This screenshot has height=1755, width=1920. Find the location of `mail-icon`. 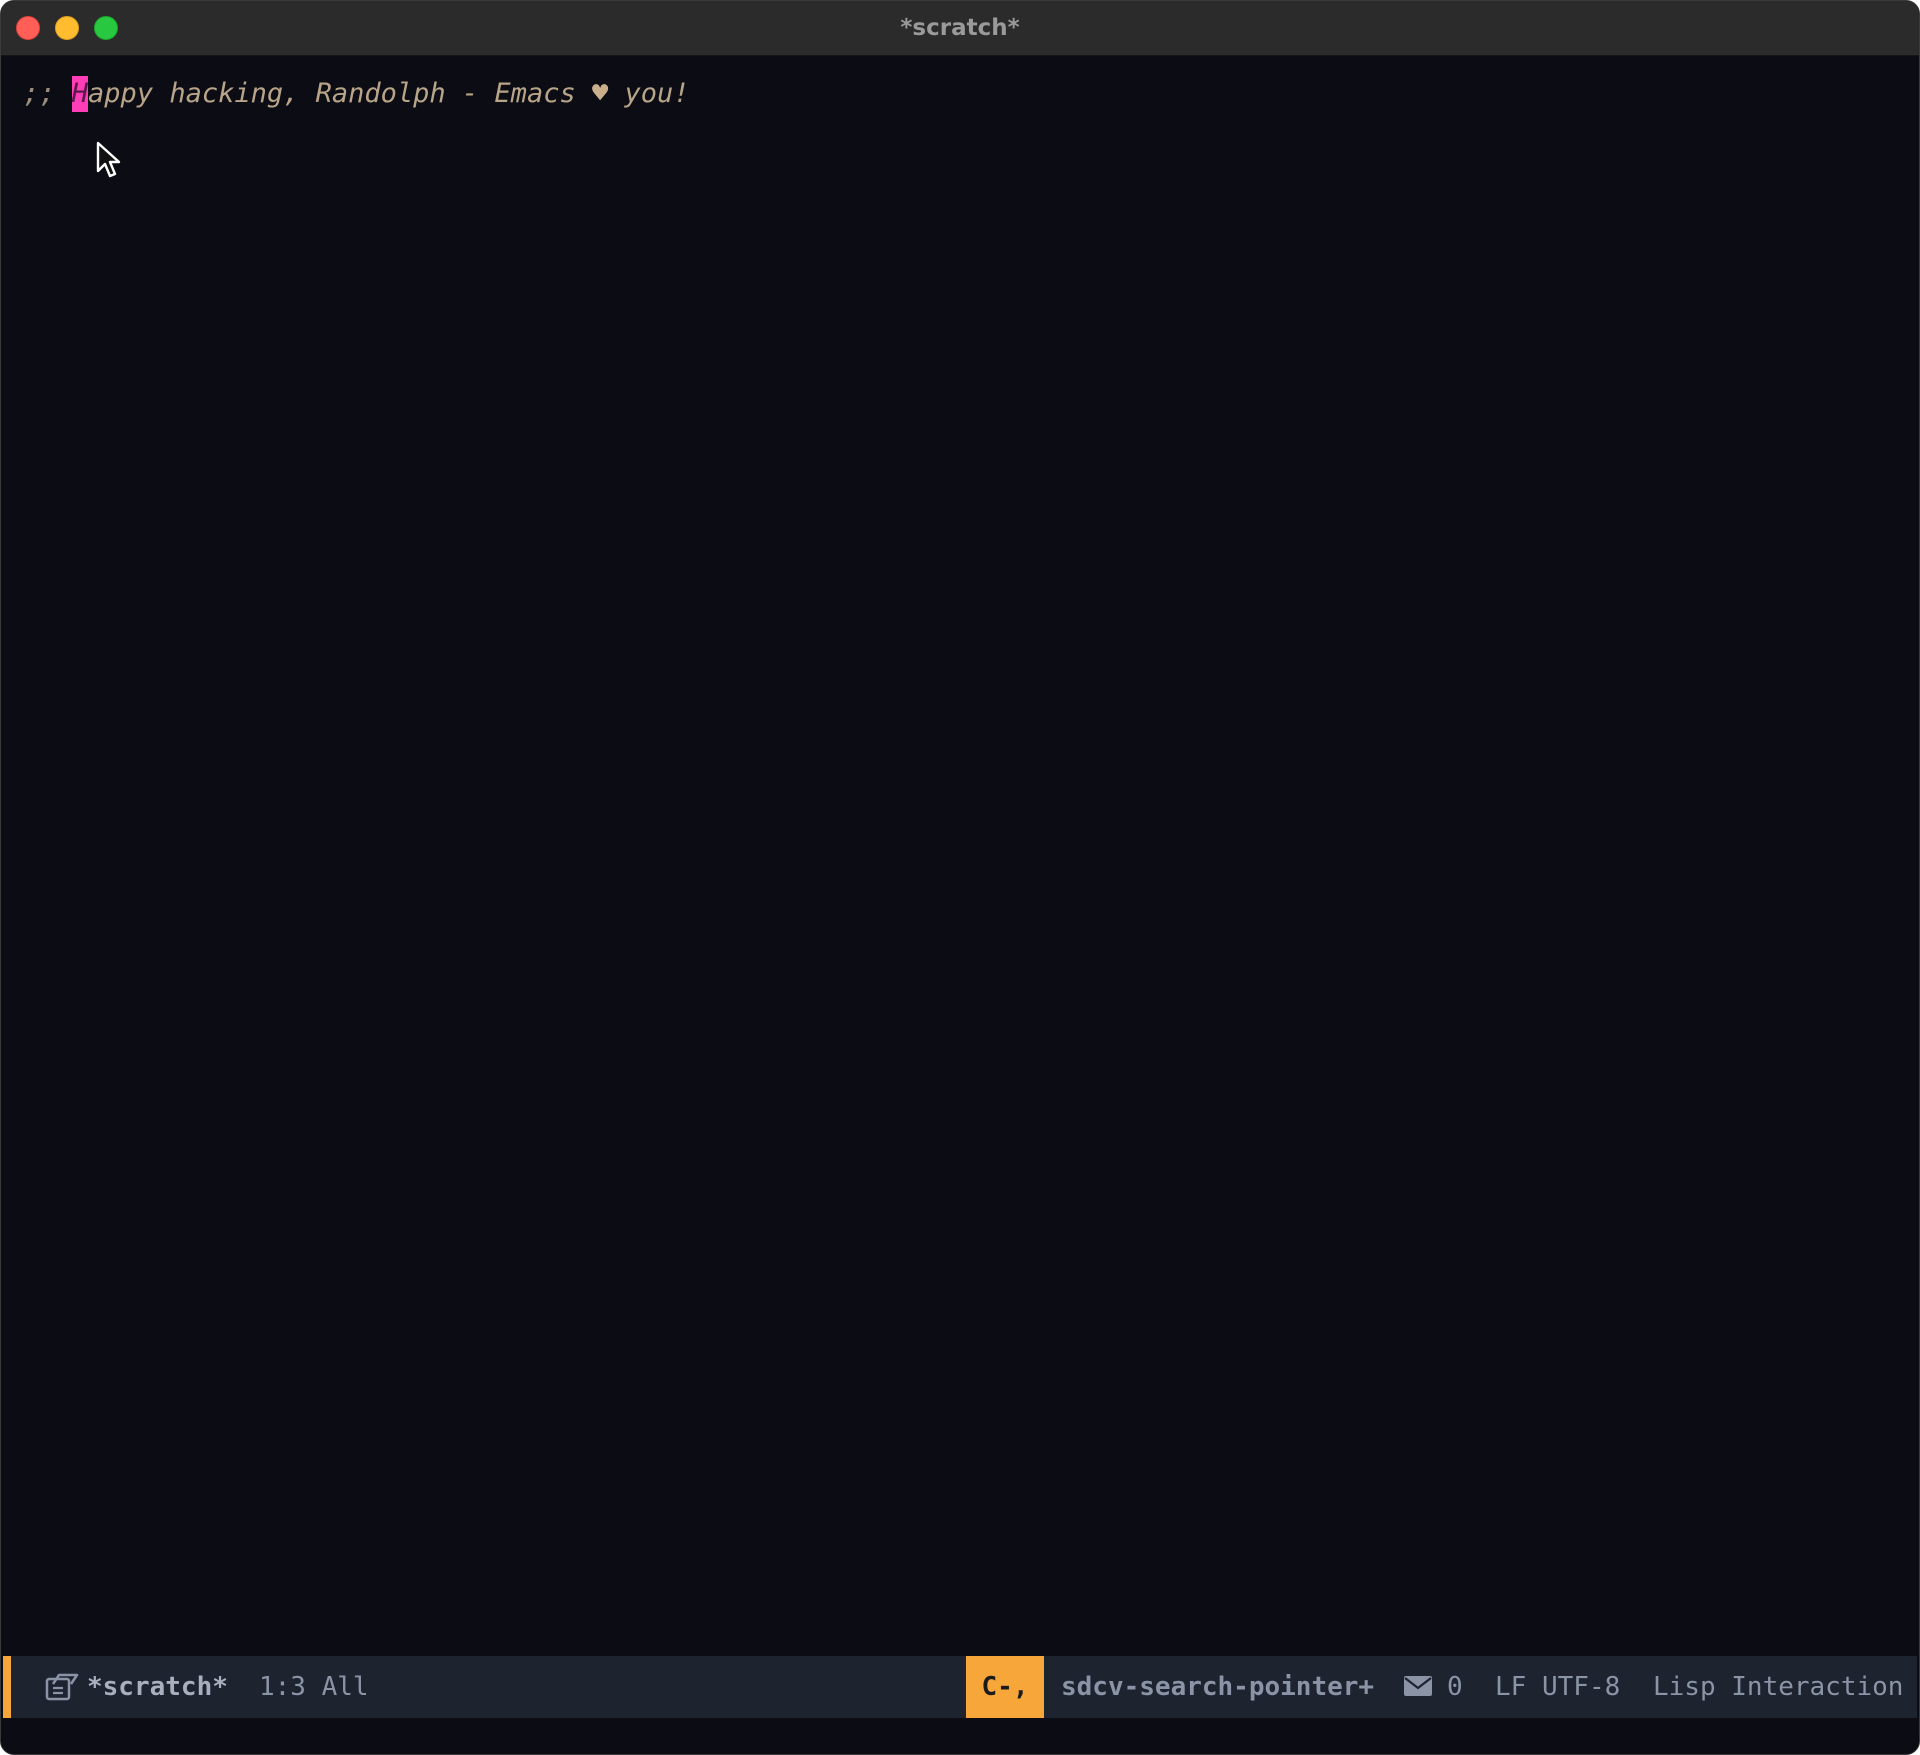

mail-icon is located at coordinates (1418, 1686).